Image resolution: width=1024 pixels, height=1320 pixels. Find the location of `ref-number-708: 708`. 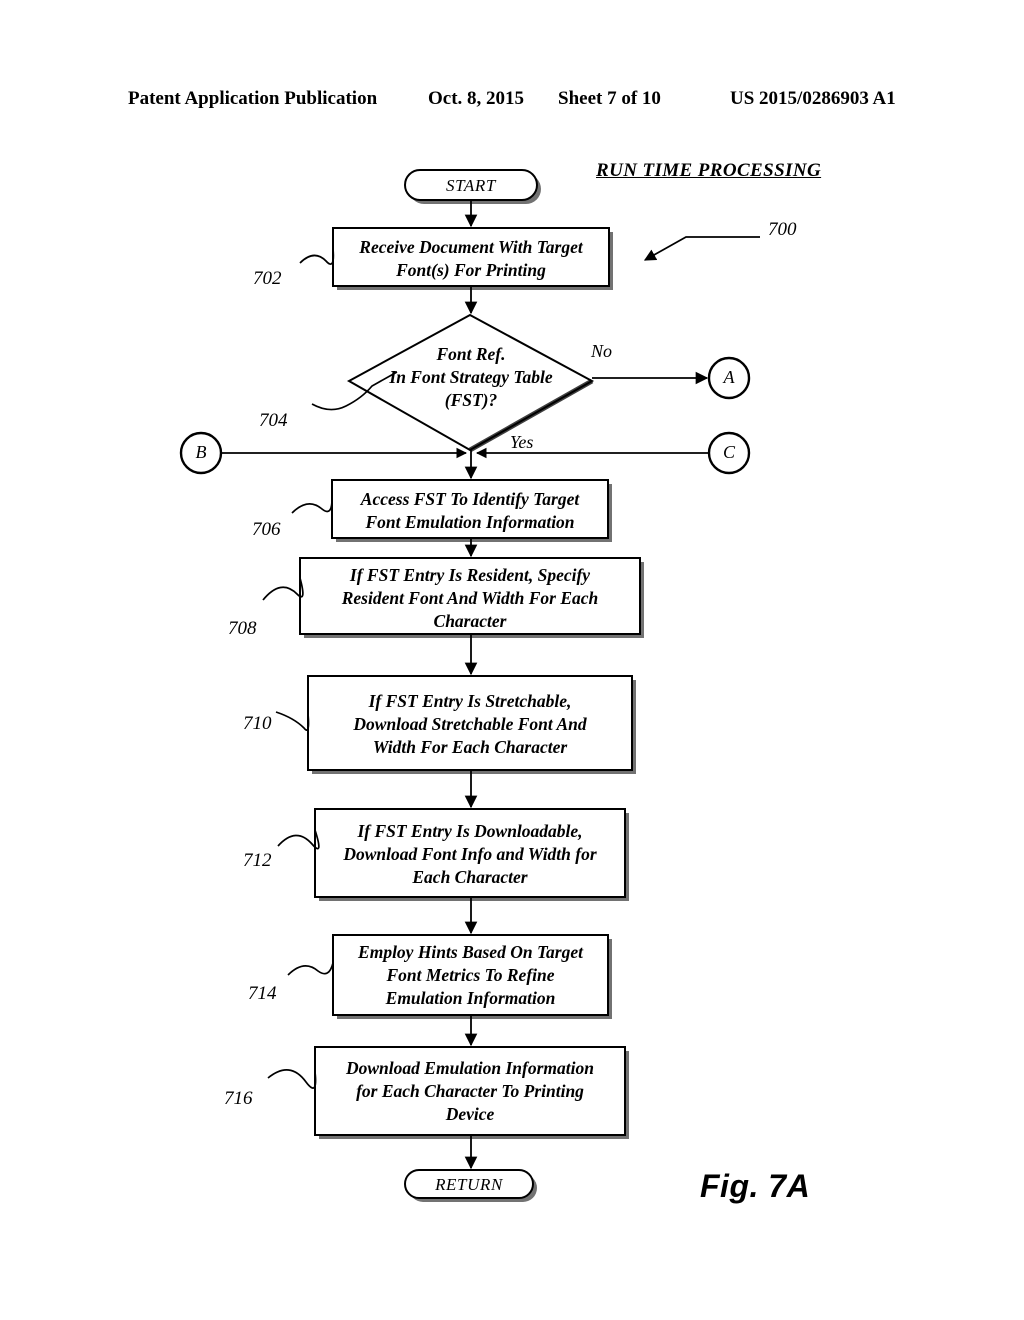

ref-number-708: 708 is located at coordinates (242, 628).